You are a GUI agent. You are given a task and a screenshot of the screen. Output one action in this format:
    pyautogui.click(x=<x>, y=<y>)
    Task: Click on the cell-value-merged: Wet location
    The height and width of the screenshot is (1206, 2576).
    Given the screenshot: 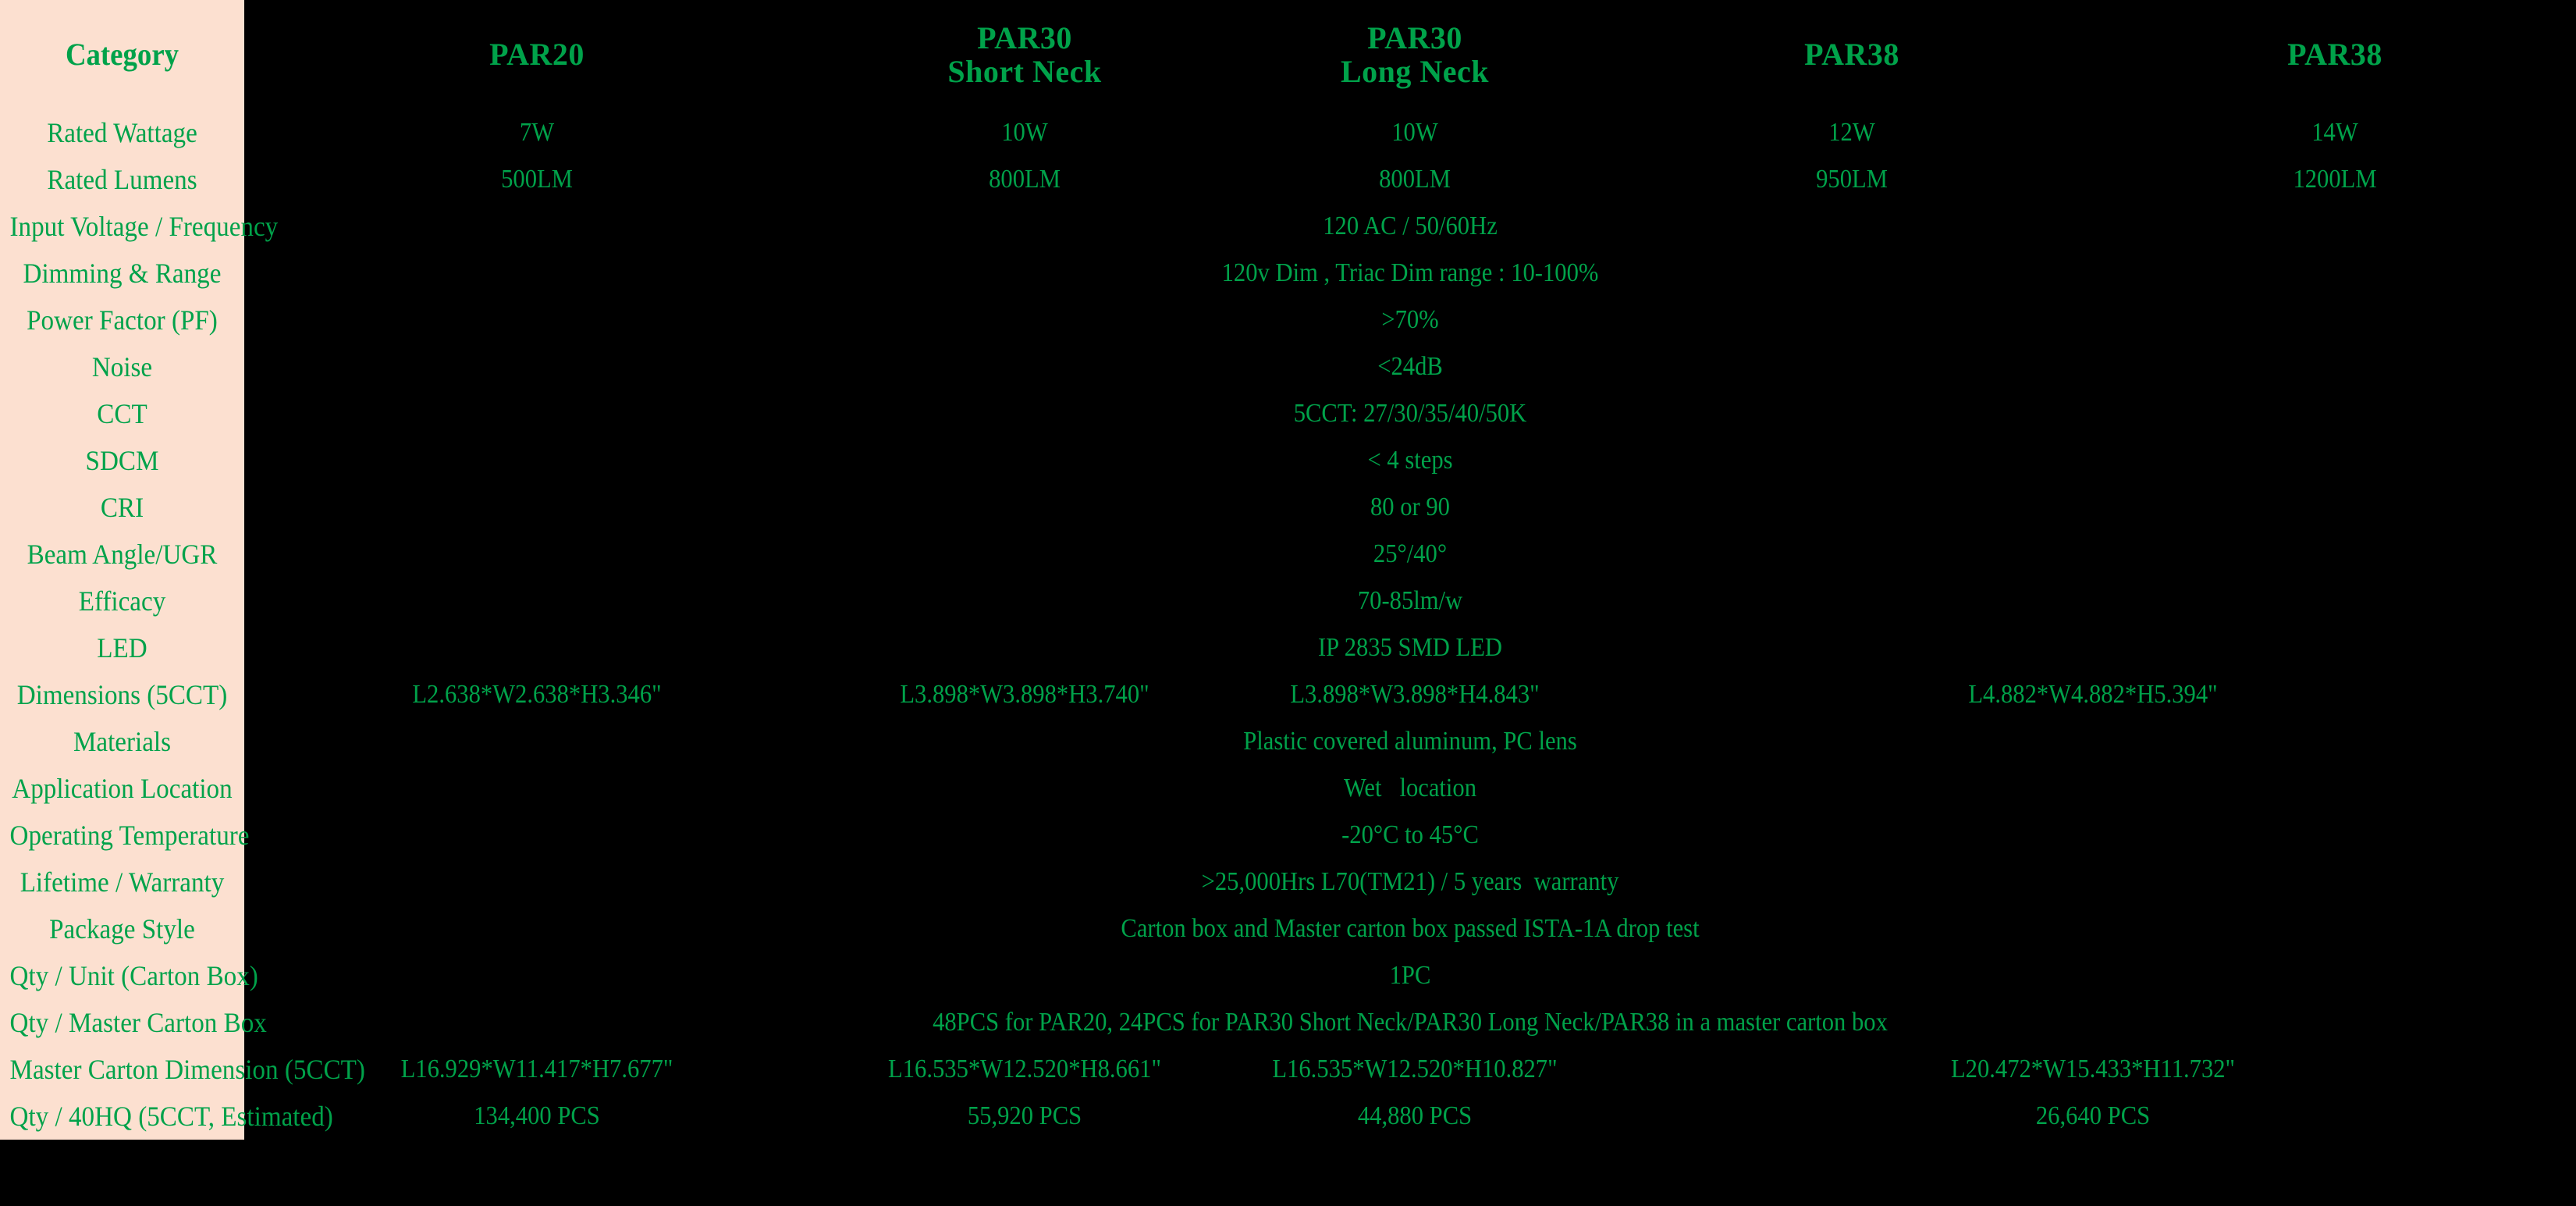 What is the action you would take?
    pyautogui.click(x=1410, y=789)
    